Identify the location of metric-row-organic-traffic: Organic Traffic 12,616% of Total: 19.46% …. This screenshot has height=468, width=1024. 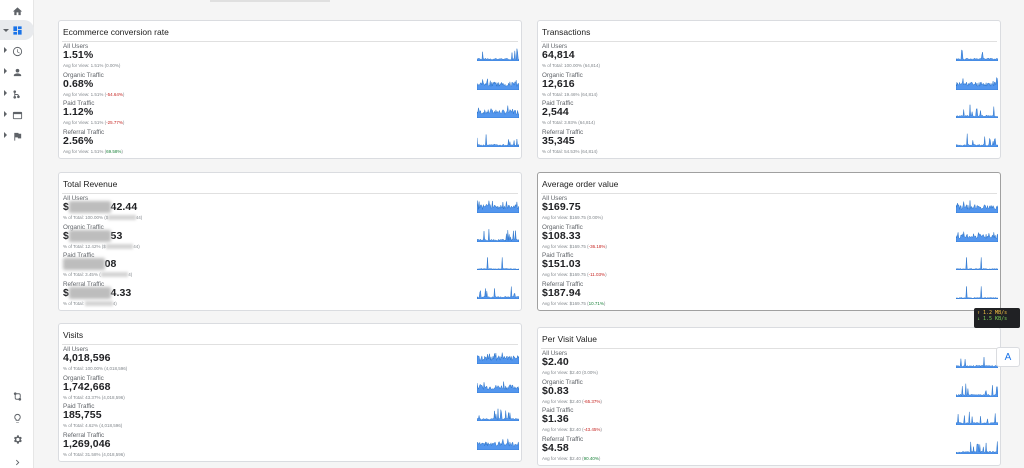
(770, 86).